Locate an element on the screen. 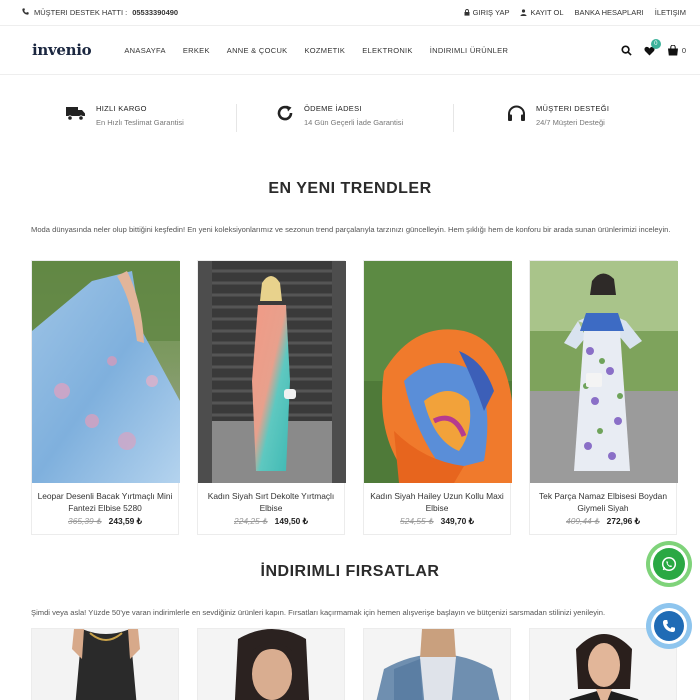 The image size is (700, 700). product-prices: 365,39 ₺ 243,59 ₺ is located at coordinates (105, 521).